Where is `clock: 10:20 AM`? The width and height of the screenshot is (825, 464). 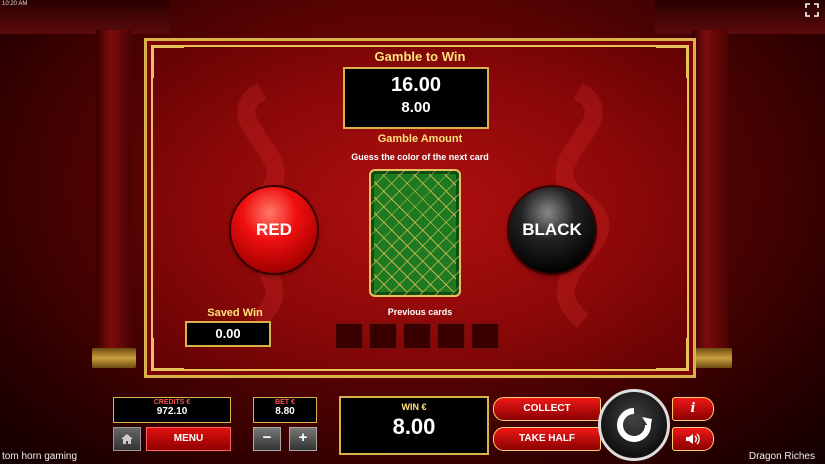
clock: 10:20 AM is located at coordinates (15, 4).